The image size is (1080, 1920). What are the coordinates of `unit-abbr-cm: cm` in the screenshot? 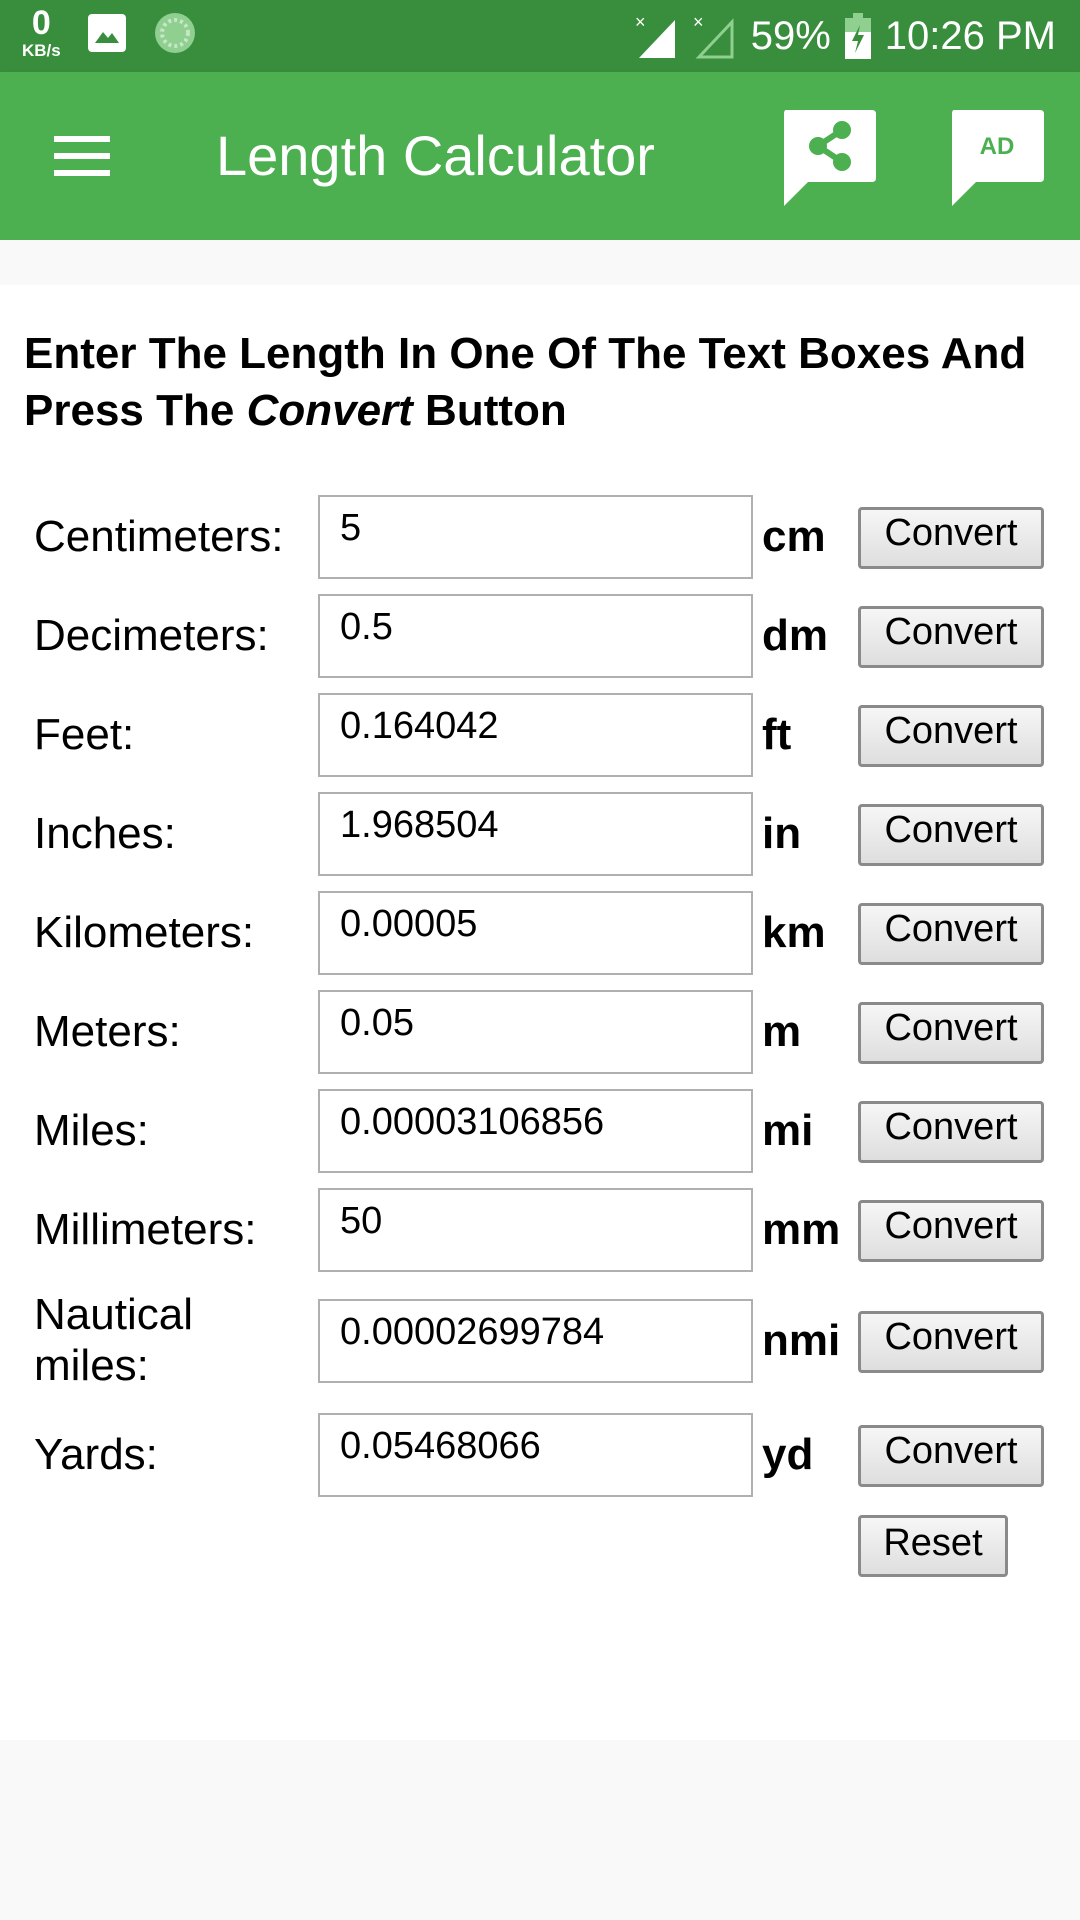 It's located at (794, 536).